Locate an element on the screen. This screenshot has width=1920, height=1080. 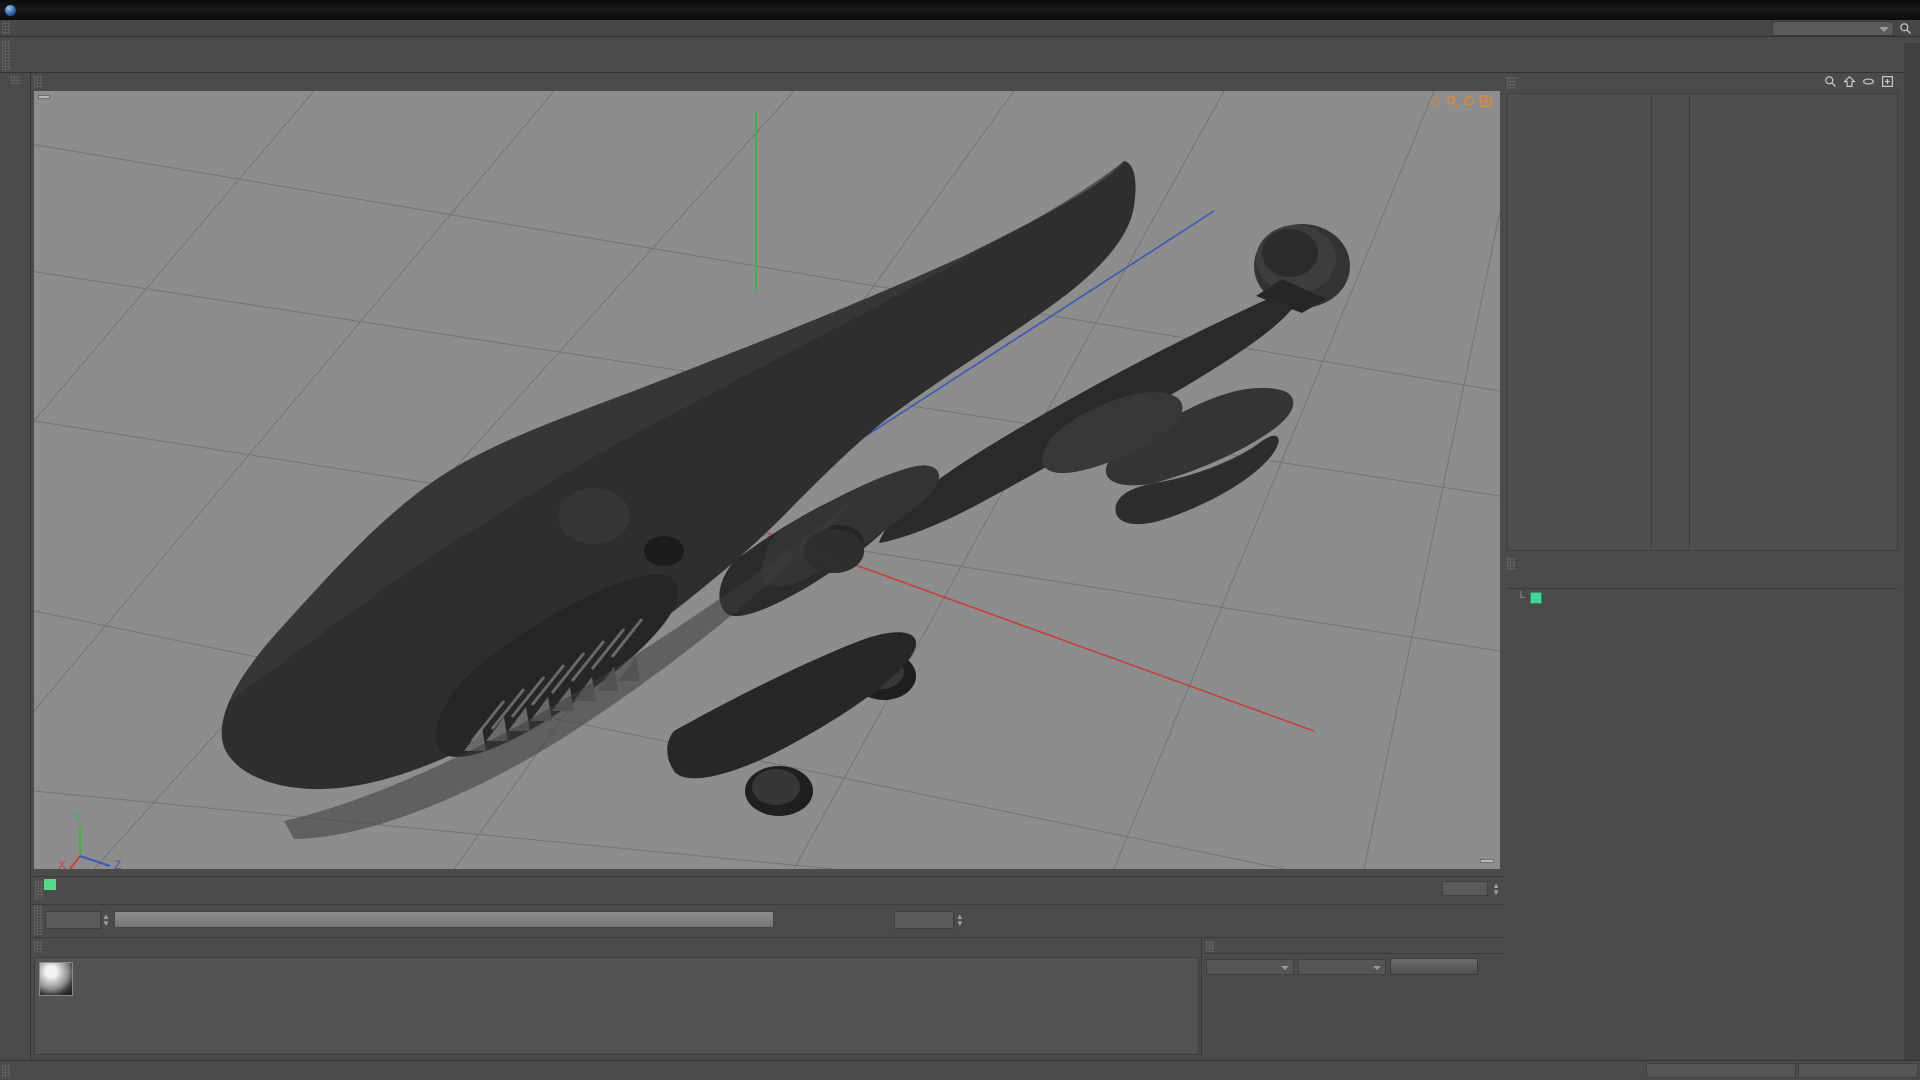
viewport-nav-icons is located at coordinates (1460, 101).